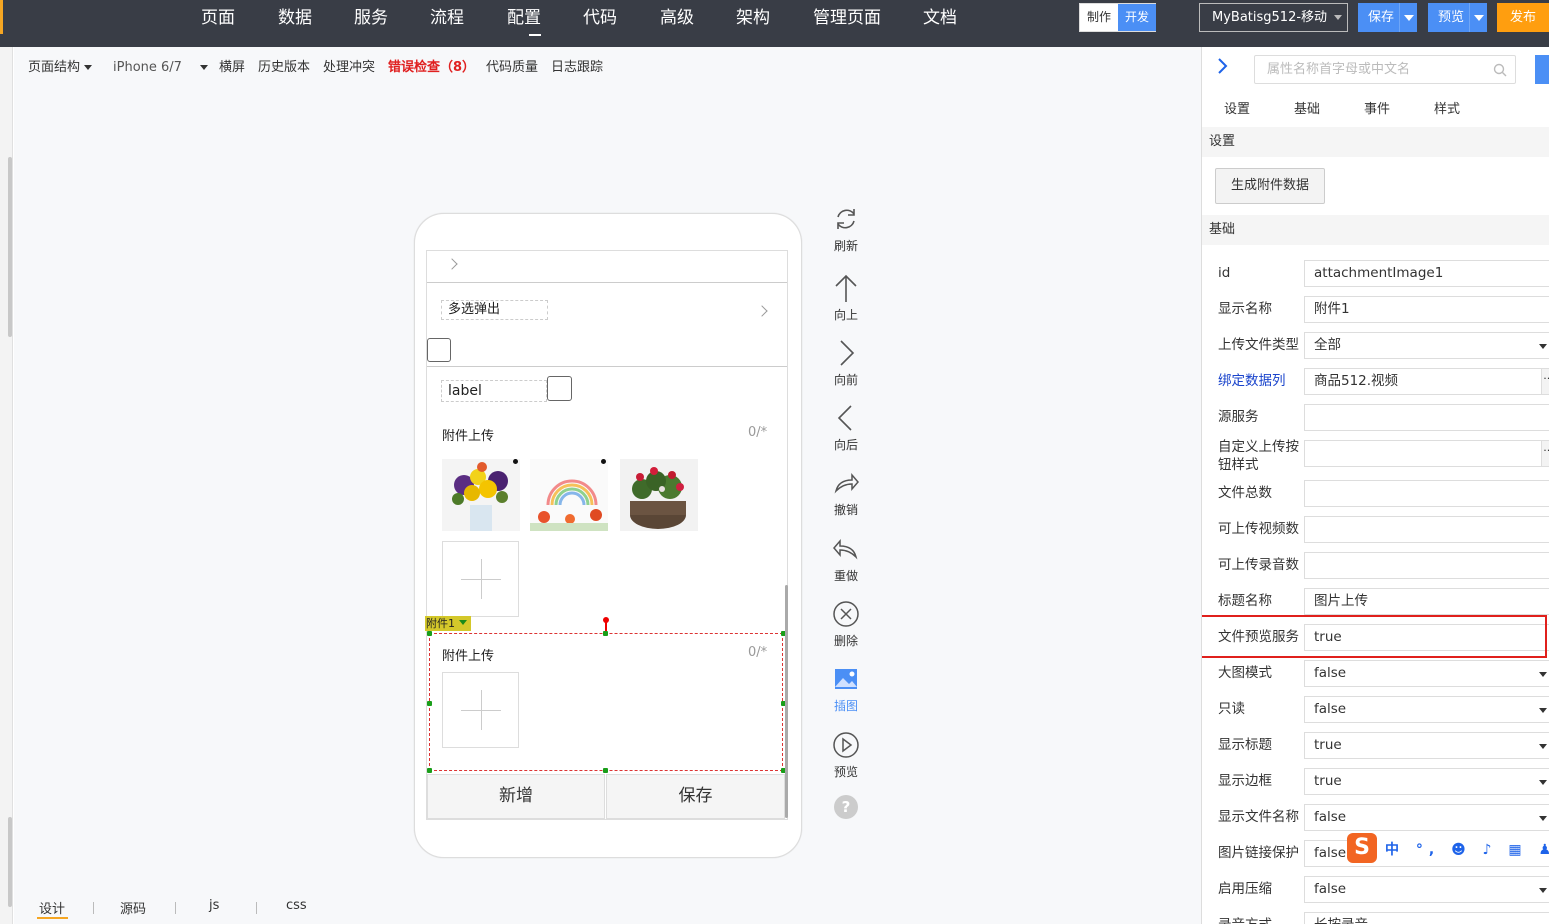  What do you see at coordinates (296, 905) in the screenshot?
I see `tab-css: css` at bounding box center [296, 905].